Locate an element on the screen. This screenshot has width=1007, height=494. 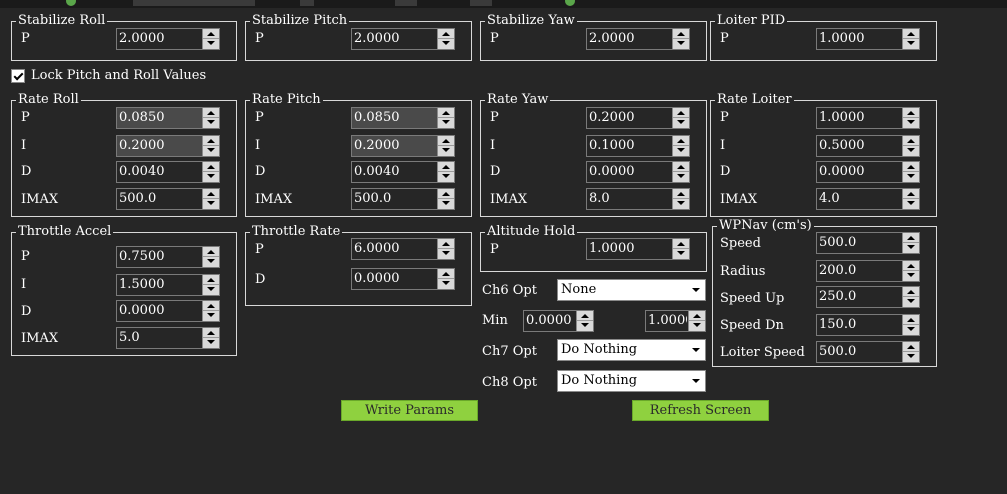
throttle-accel-imax-input: 5.0 is located at coordinates (168, 338).